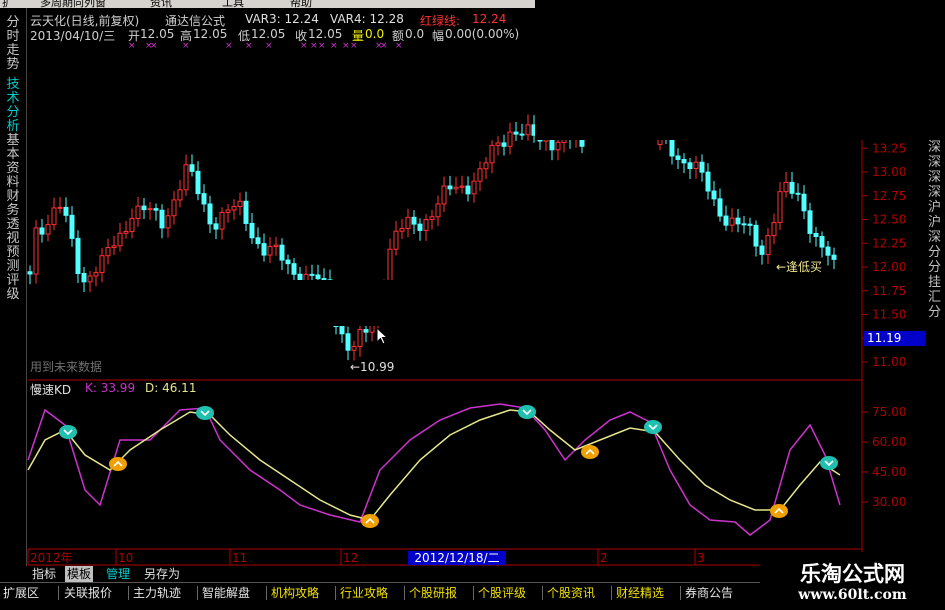  I want to click on price-tick-label: 12.25, so click(889, 243).